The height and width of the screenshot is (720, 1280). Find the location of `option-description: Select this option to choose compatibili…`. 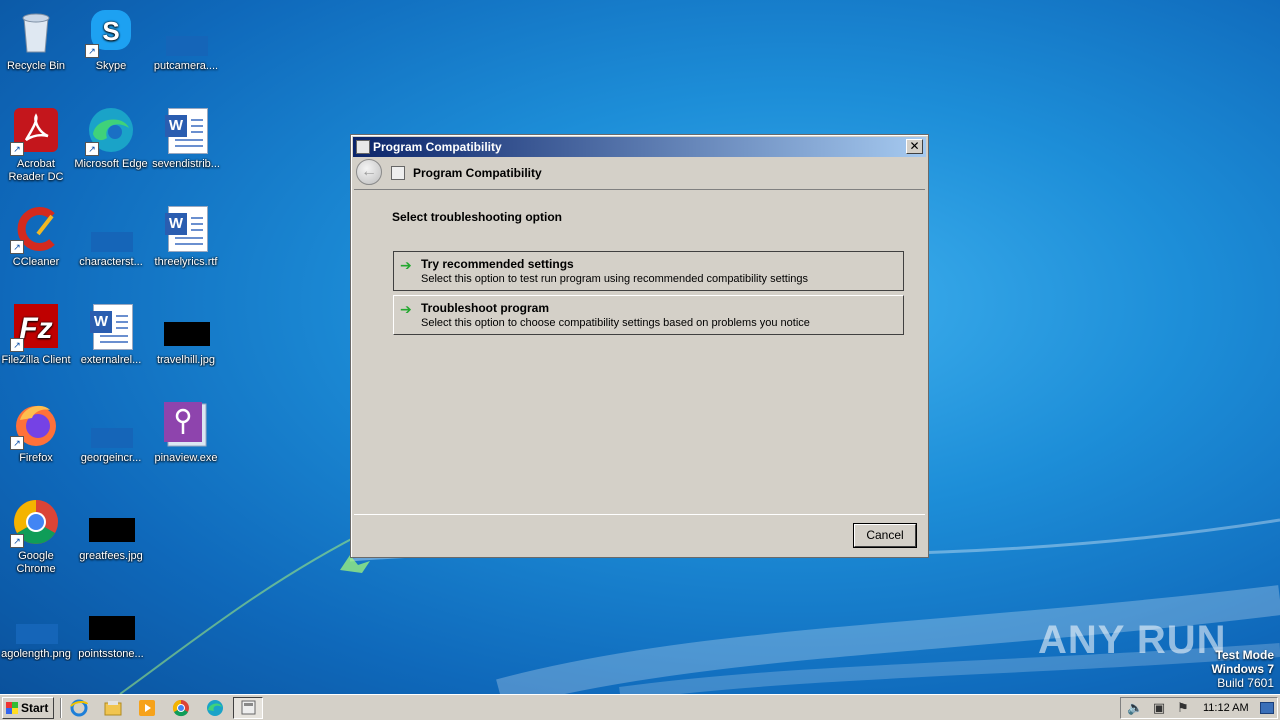

option-description: Select this option to choose compatibili… is located at coordinates (615, 323).